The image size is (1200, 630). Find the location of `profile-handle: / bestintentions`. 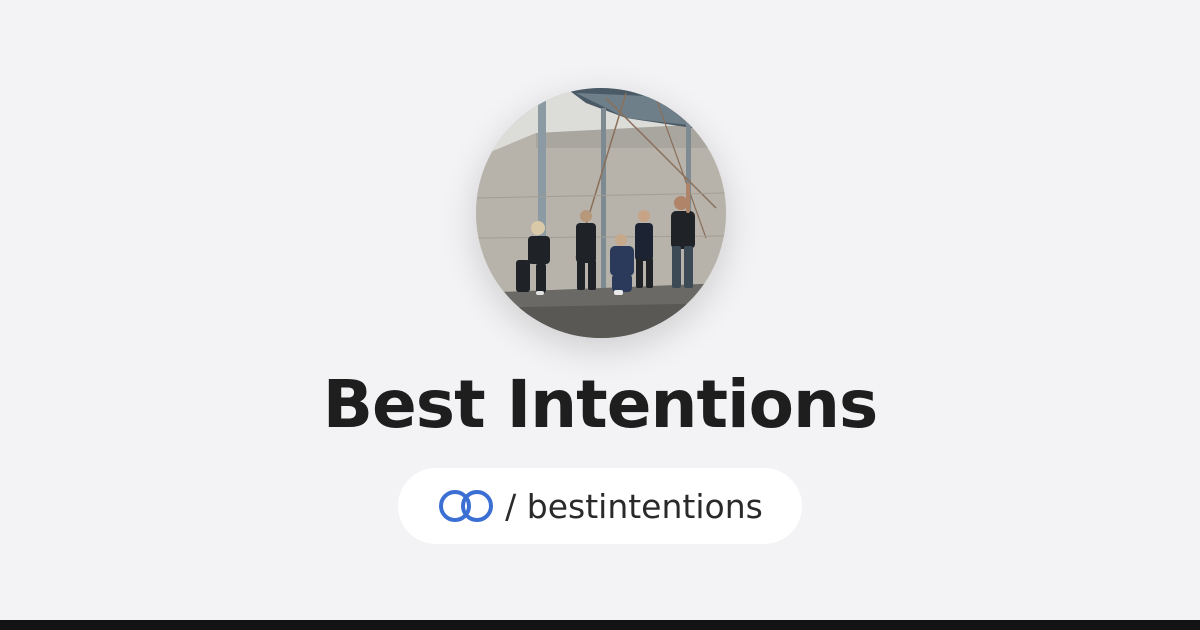

profile-handle: / bestintentions is located at coordinates (634, 506).